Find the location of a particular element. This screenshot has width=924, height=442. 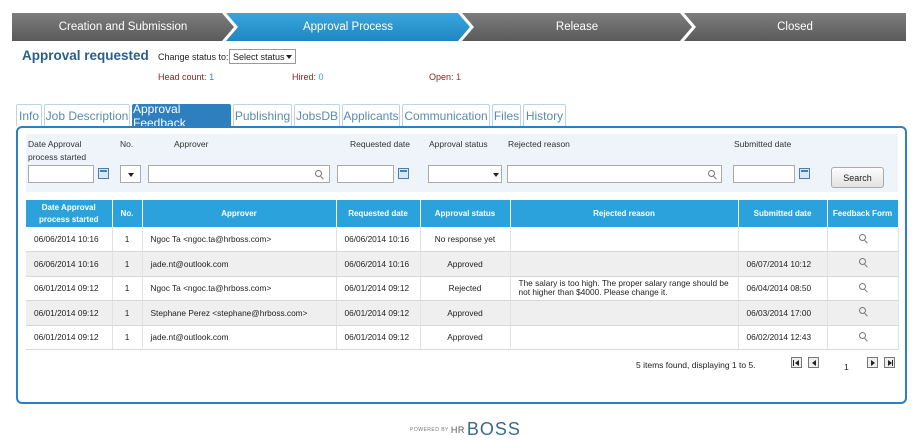

page-title: Approval requested is located at coordinates (85, 55).